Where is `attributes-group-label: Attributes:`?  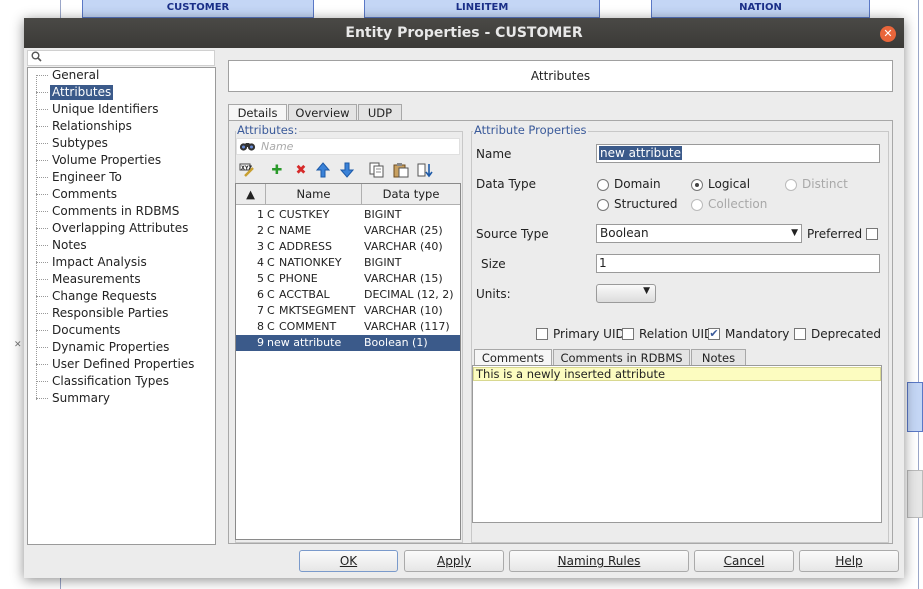
attributes-group-label: Attributes: is located at coordinates (267, 130).